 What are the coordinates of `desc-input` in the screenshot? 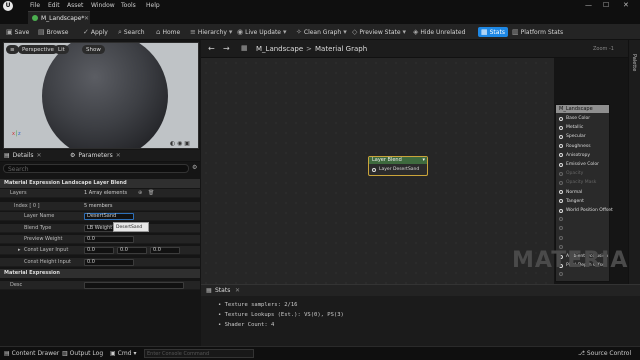 It's located at (134, 285).